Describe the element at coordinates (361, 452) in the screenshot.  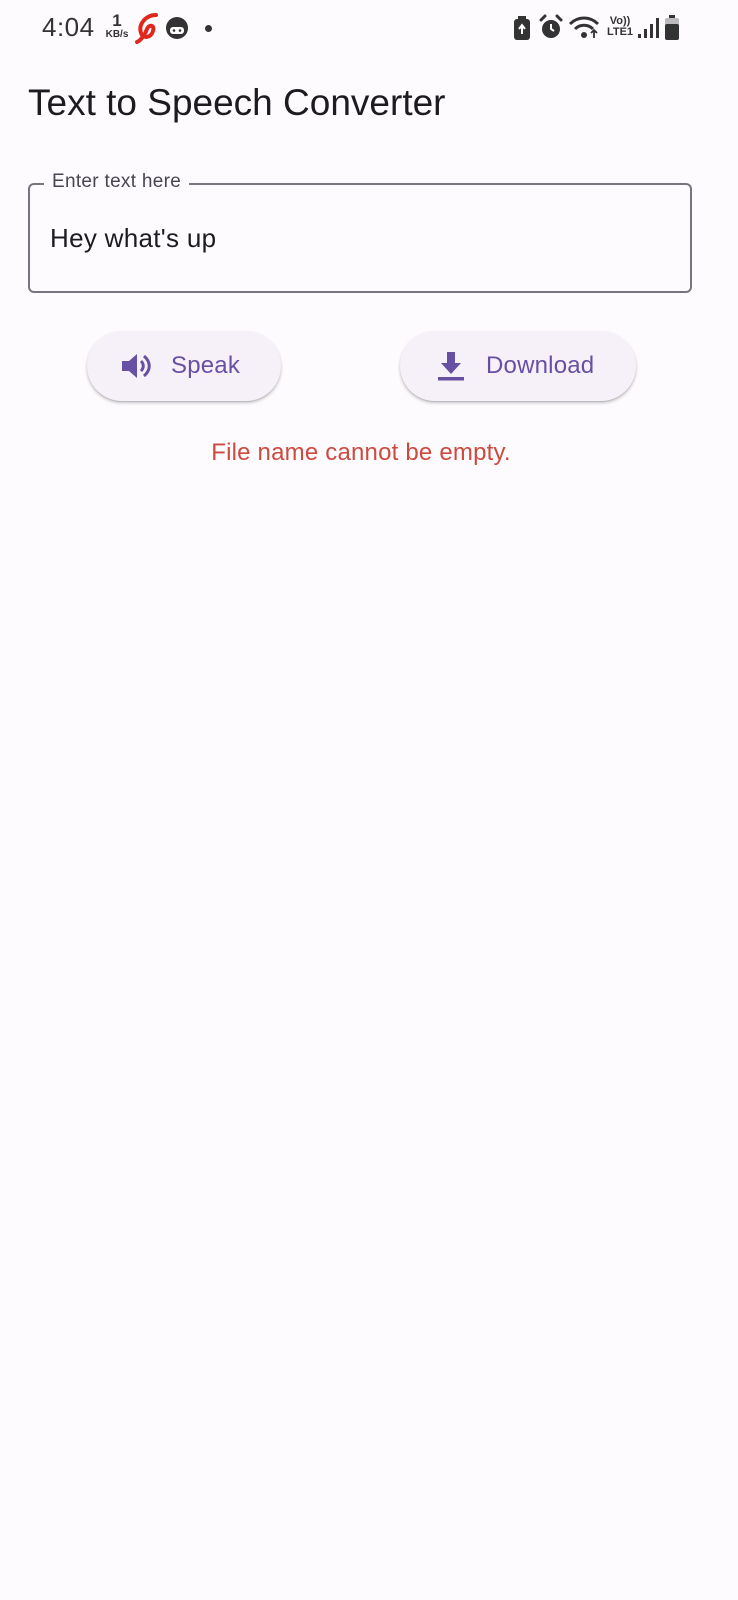
I see `error-message: File name cannot be empty.` at that location.